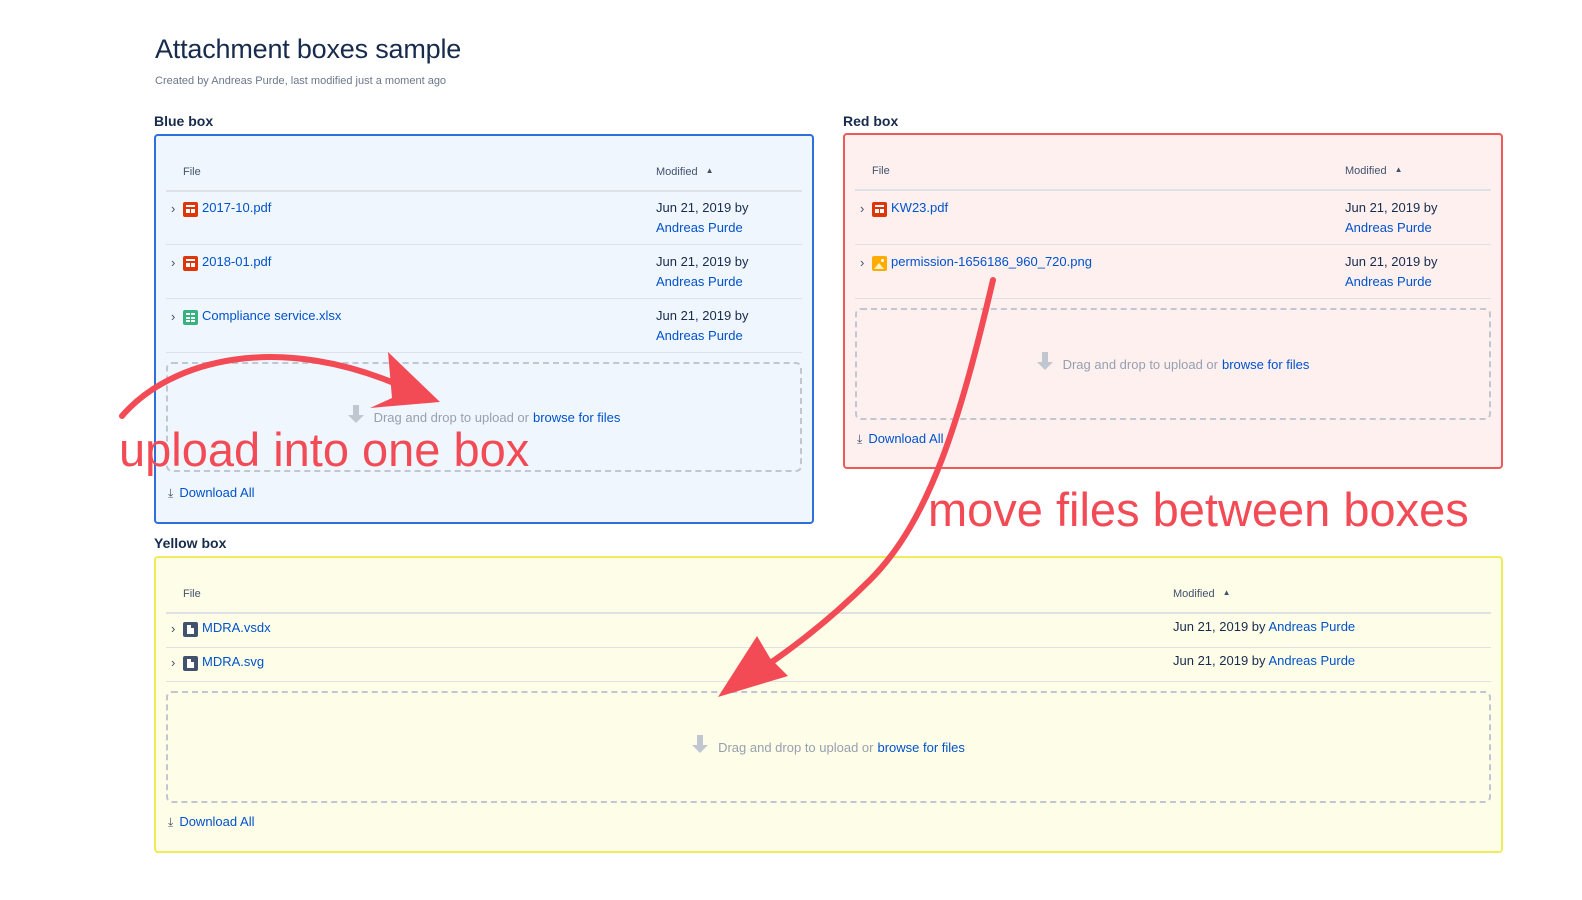  Describe the element at coordinates (871, 121) in the screenshot. I see `red-box-label: Red box` at that location.